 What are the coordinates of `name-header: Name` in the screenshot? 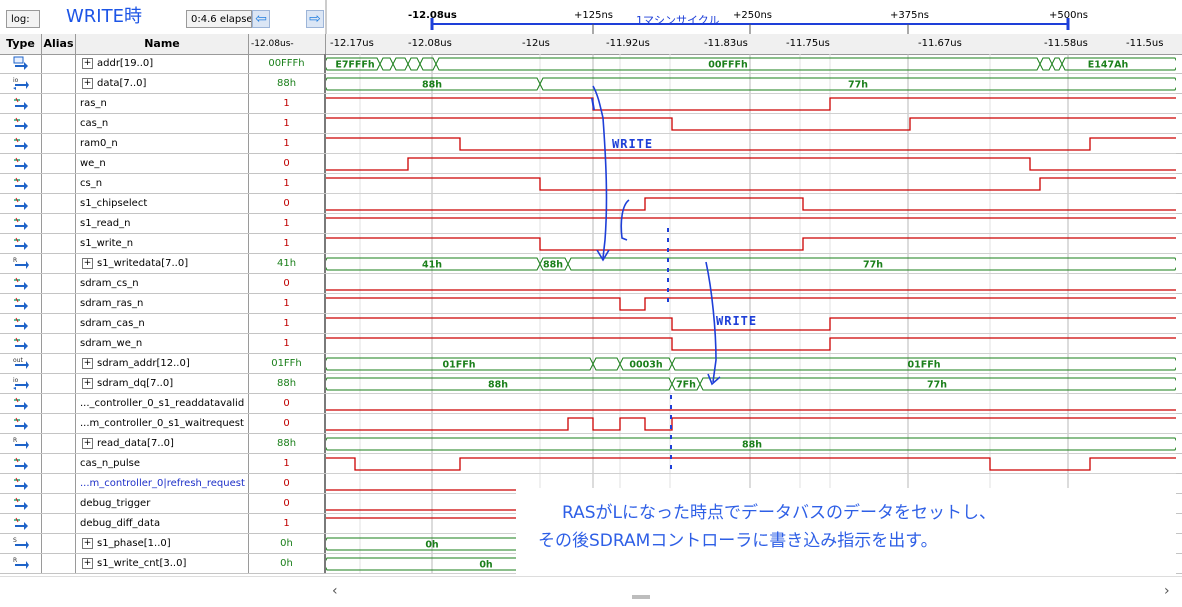 It's located at (162, 44).